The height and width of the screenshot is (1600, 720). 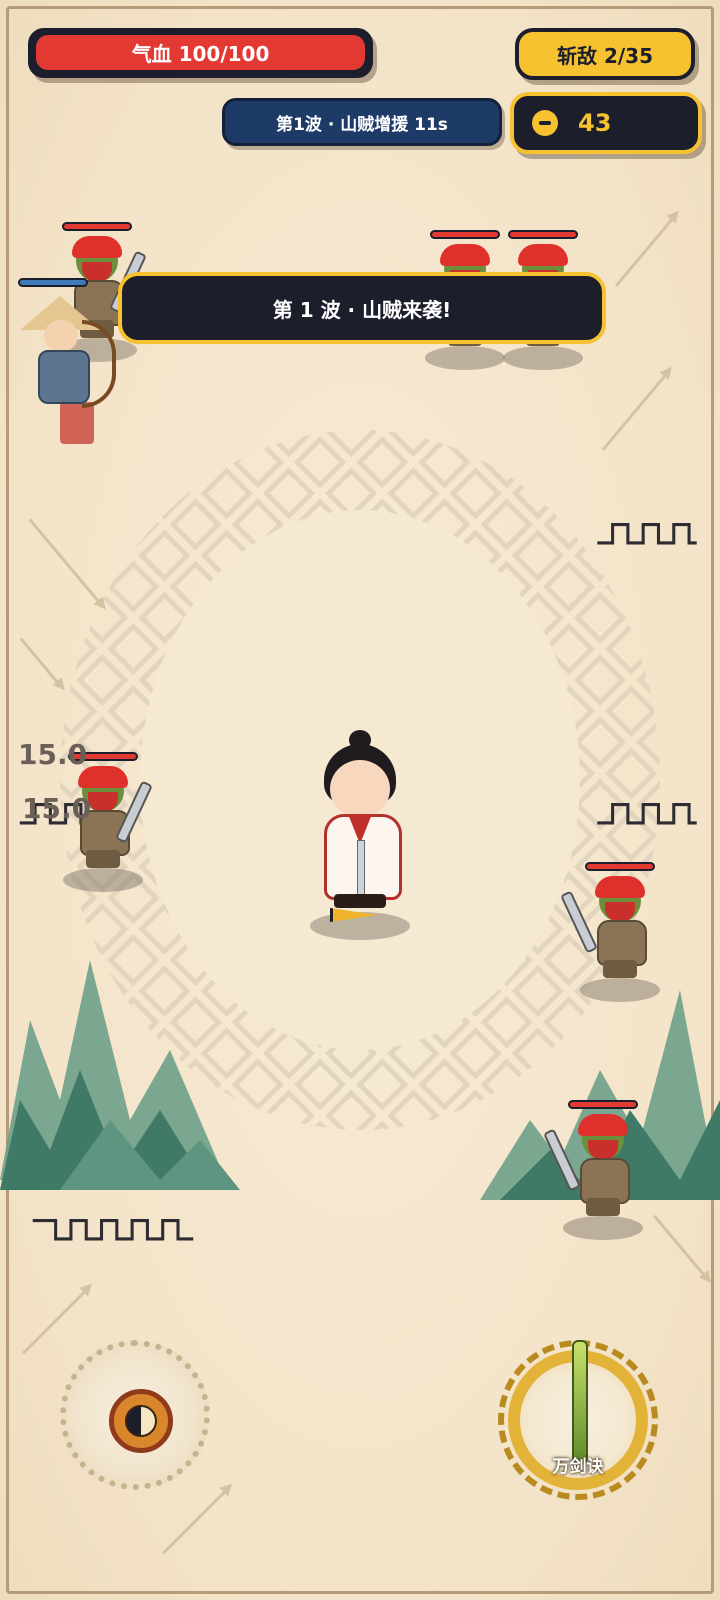 I want to click on yin-yang-icon, so click(x=141, y=1421).